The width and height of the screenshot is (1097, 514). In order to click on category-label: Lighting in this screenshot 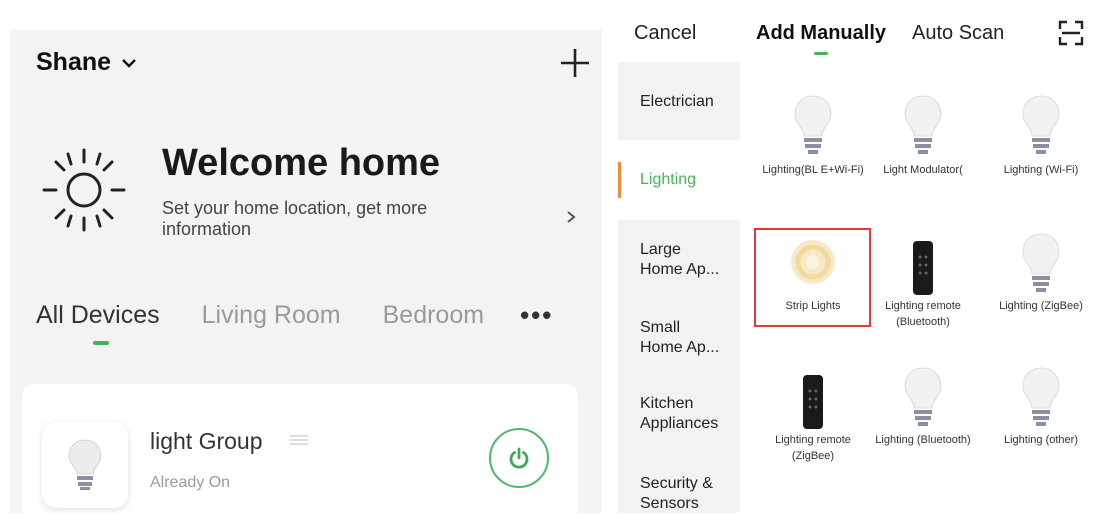, I will do `click(668, 179)`.